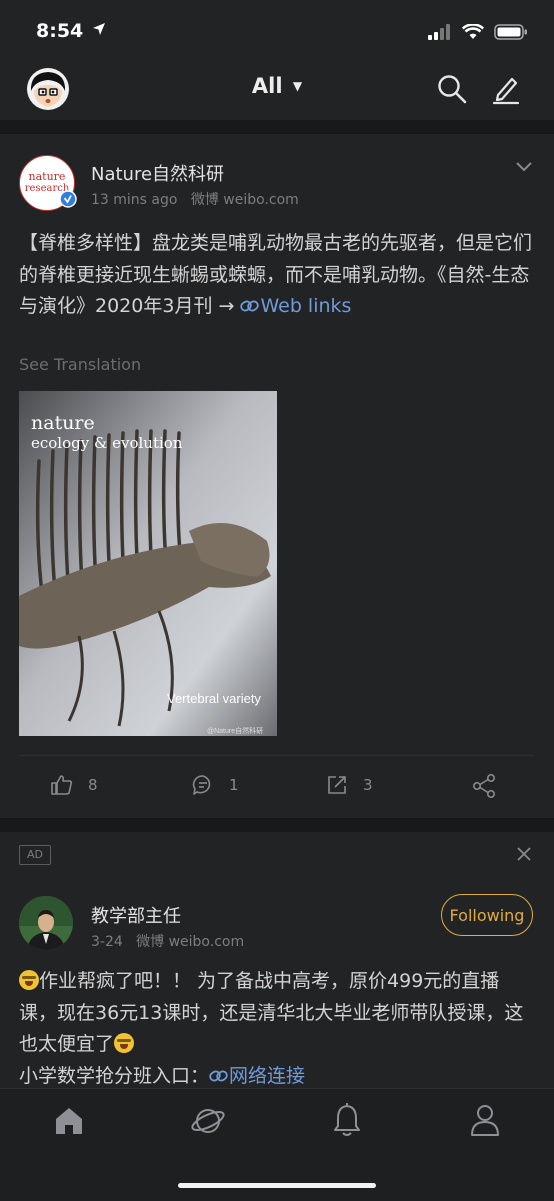 The height and width of the screenshot is (1201, 554). Describe the element at coordinates (46, 923) in the screenshot. I see `ad-author-avatar` at that location.